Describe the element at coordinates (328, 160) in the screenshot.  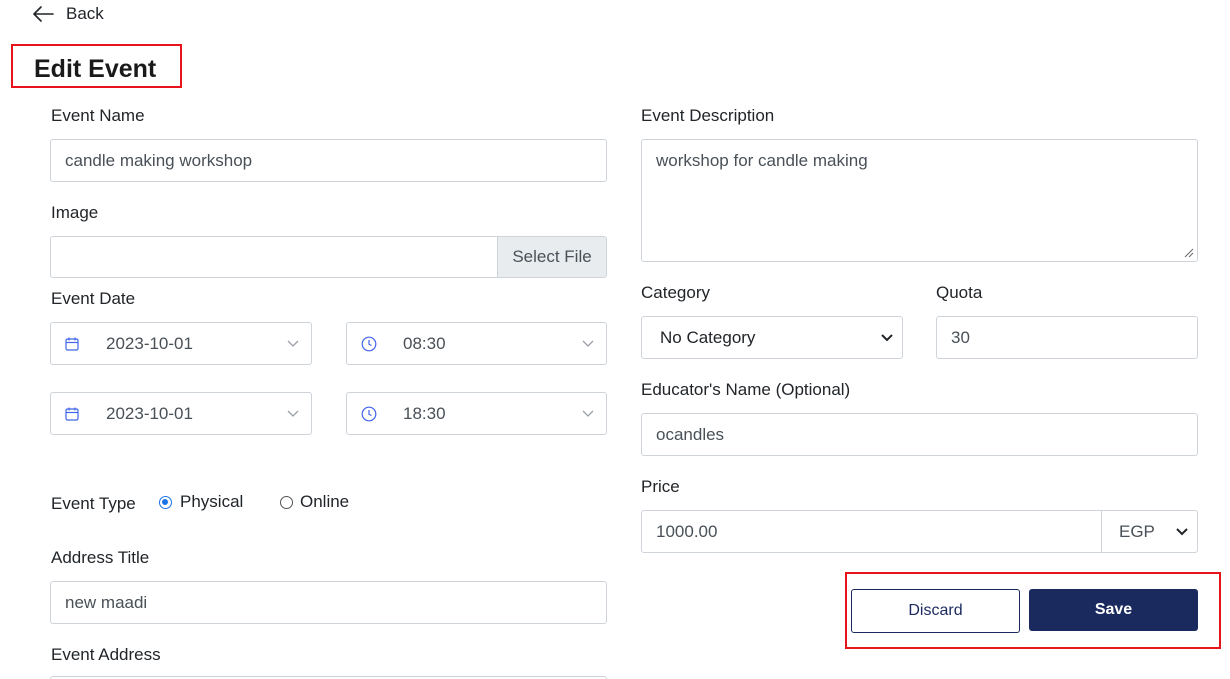
I see `event-name-input: candle making workshop` at that location.